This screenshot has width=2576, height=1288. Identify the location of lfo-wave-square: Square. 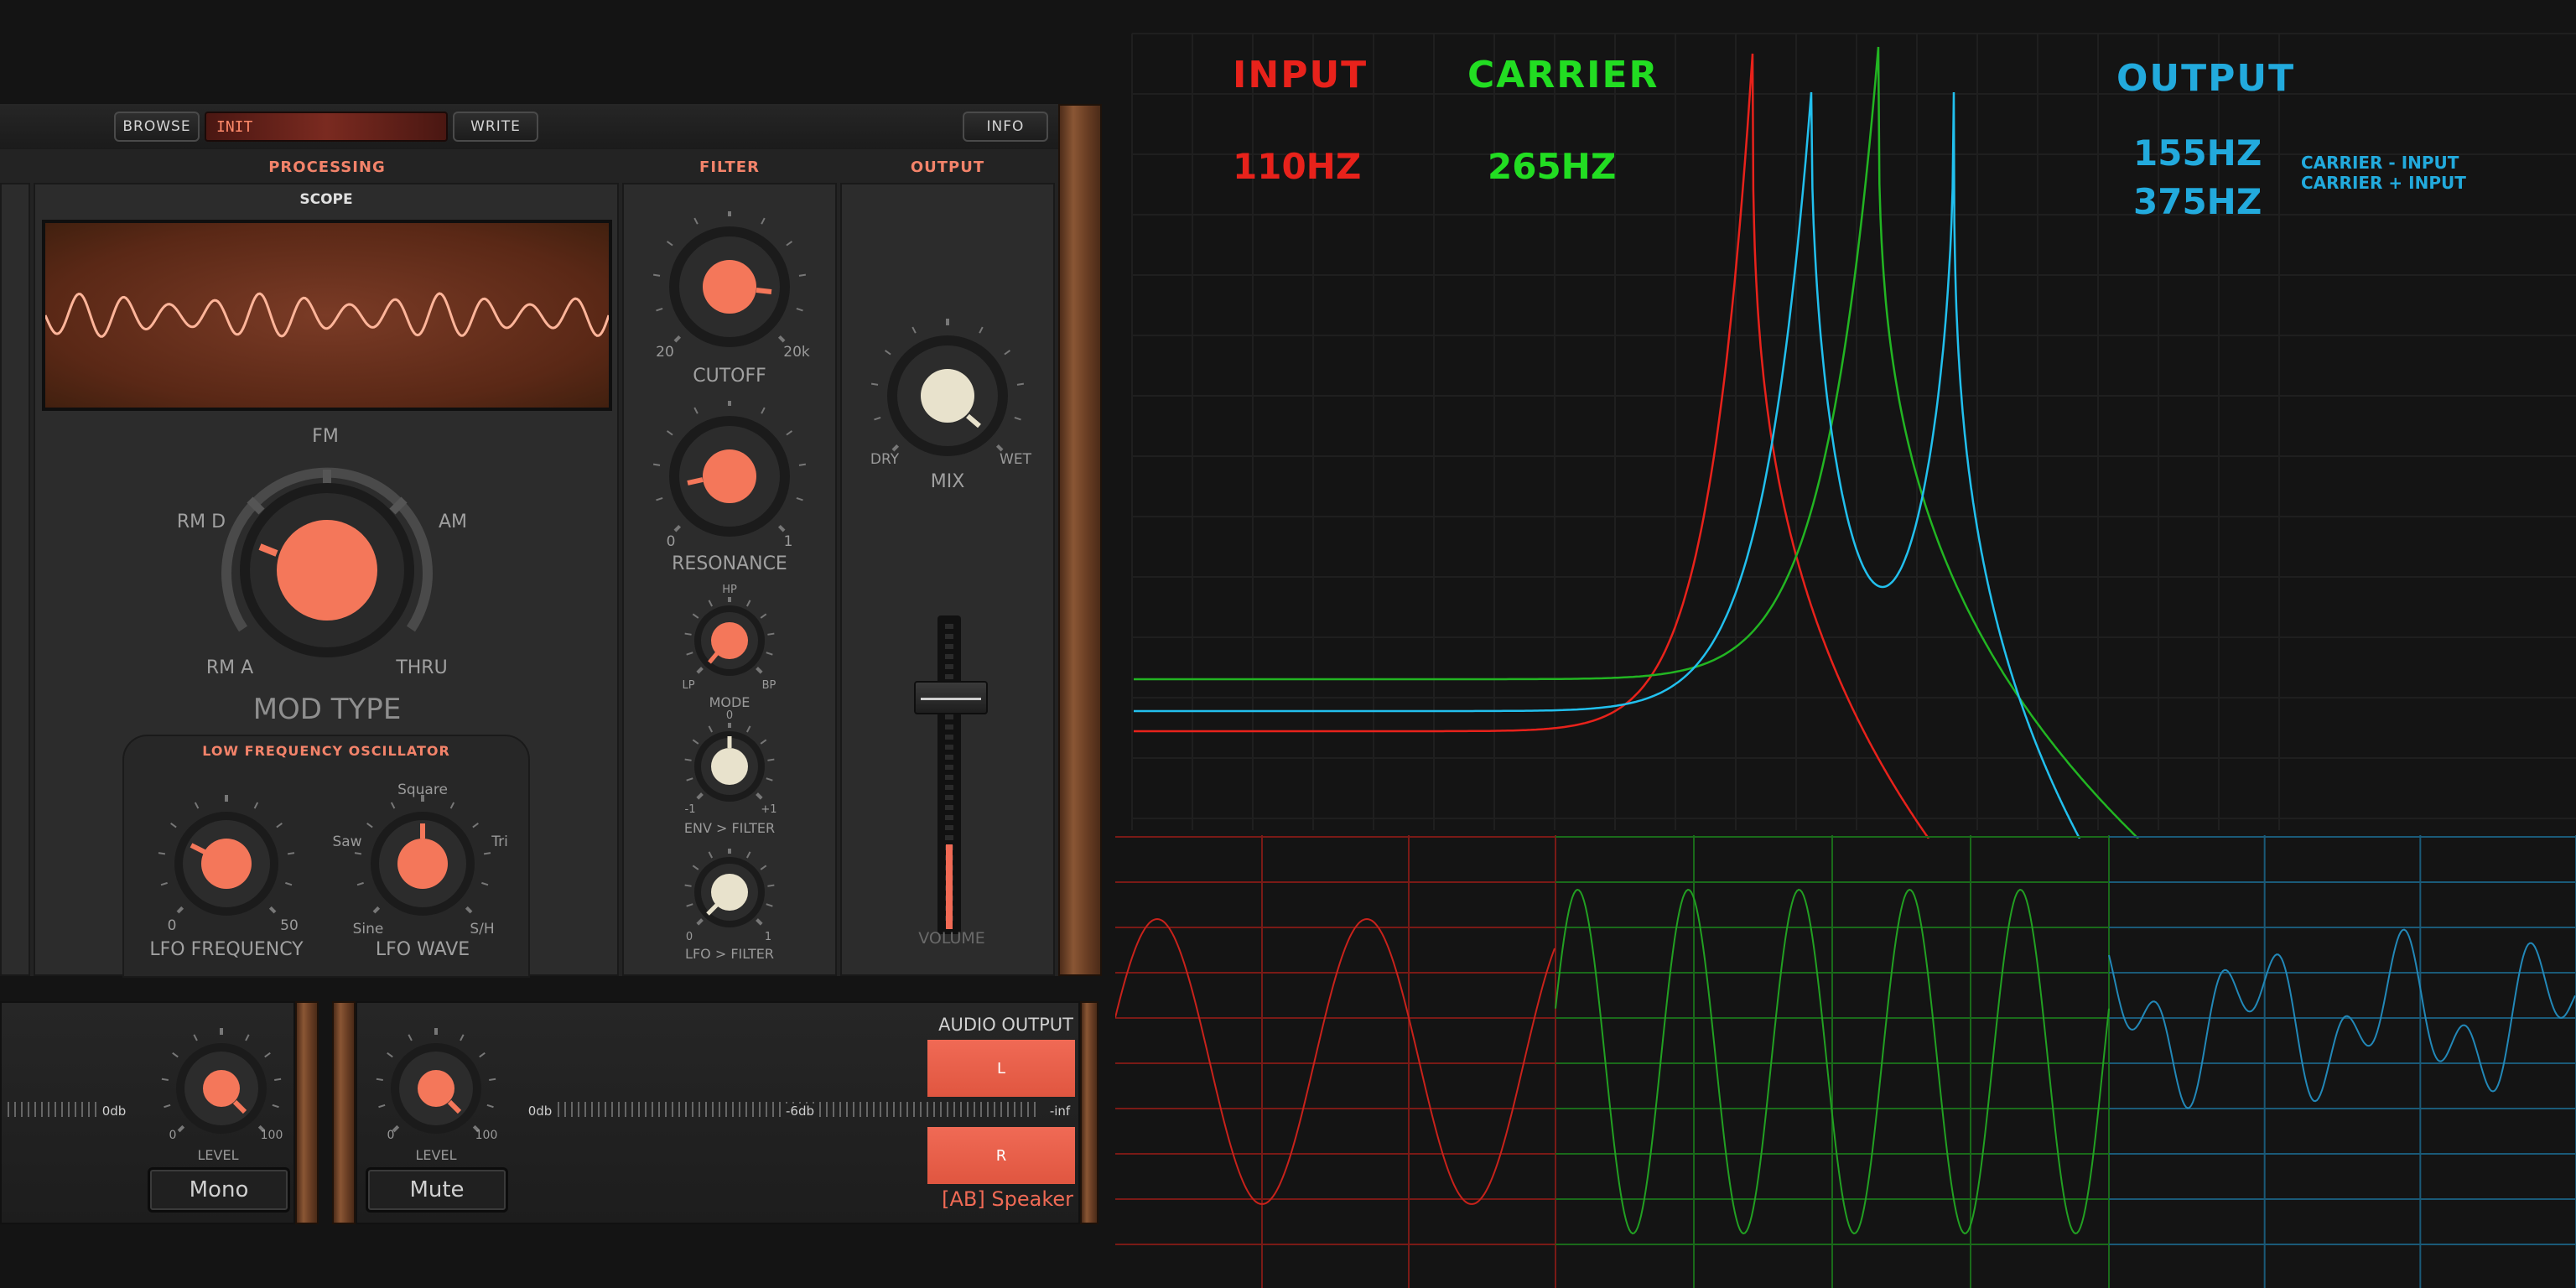
(422, 790).